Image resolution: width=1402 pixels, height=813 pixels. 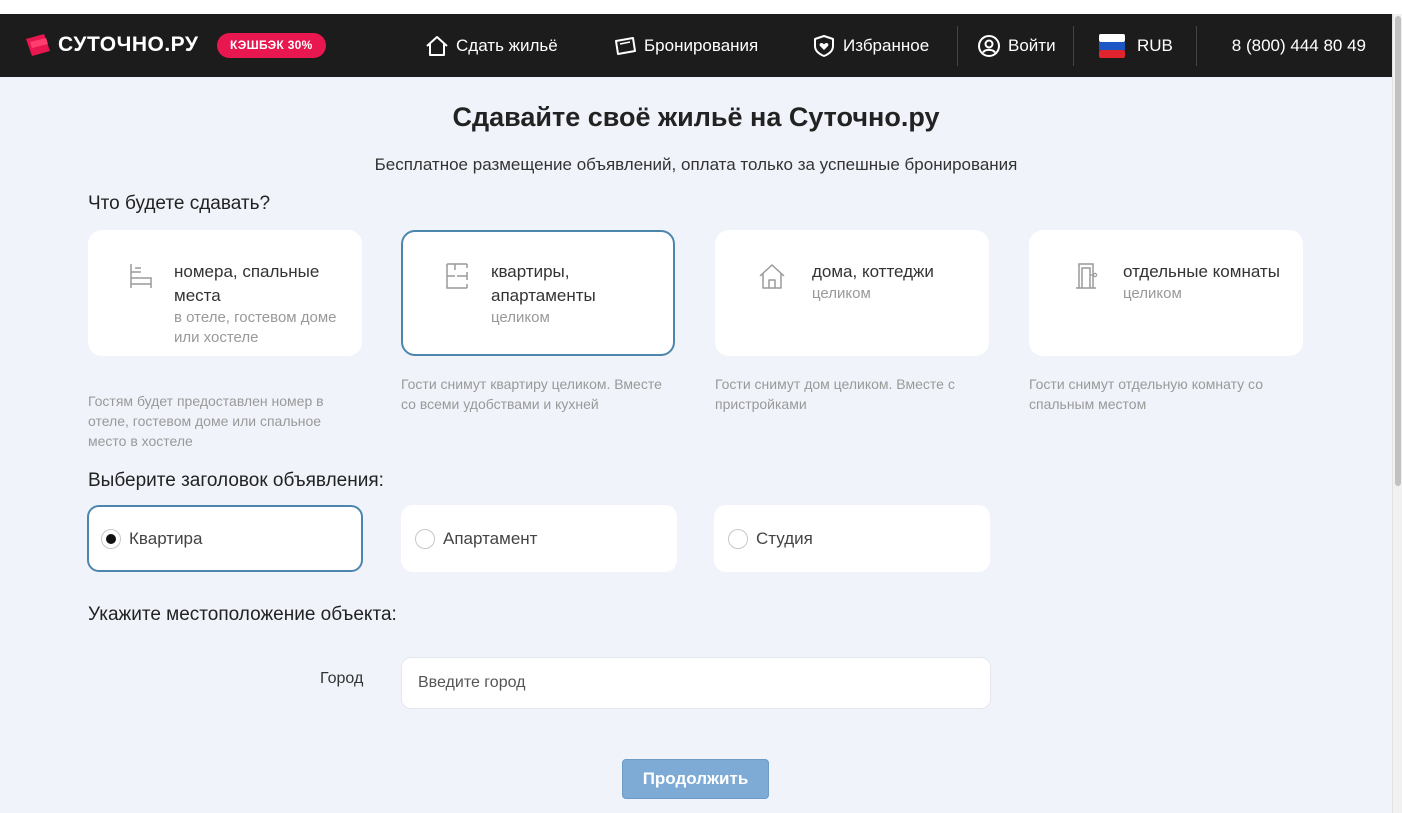 What do you see at coordinates (772, 276) in the screenshot?
I see `house-icon` at bounding box center [772, 276].